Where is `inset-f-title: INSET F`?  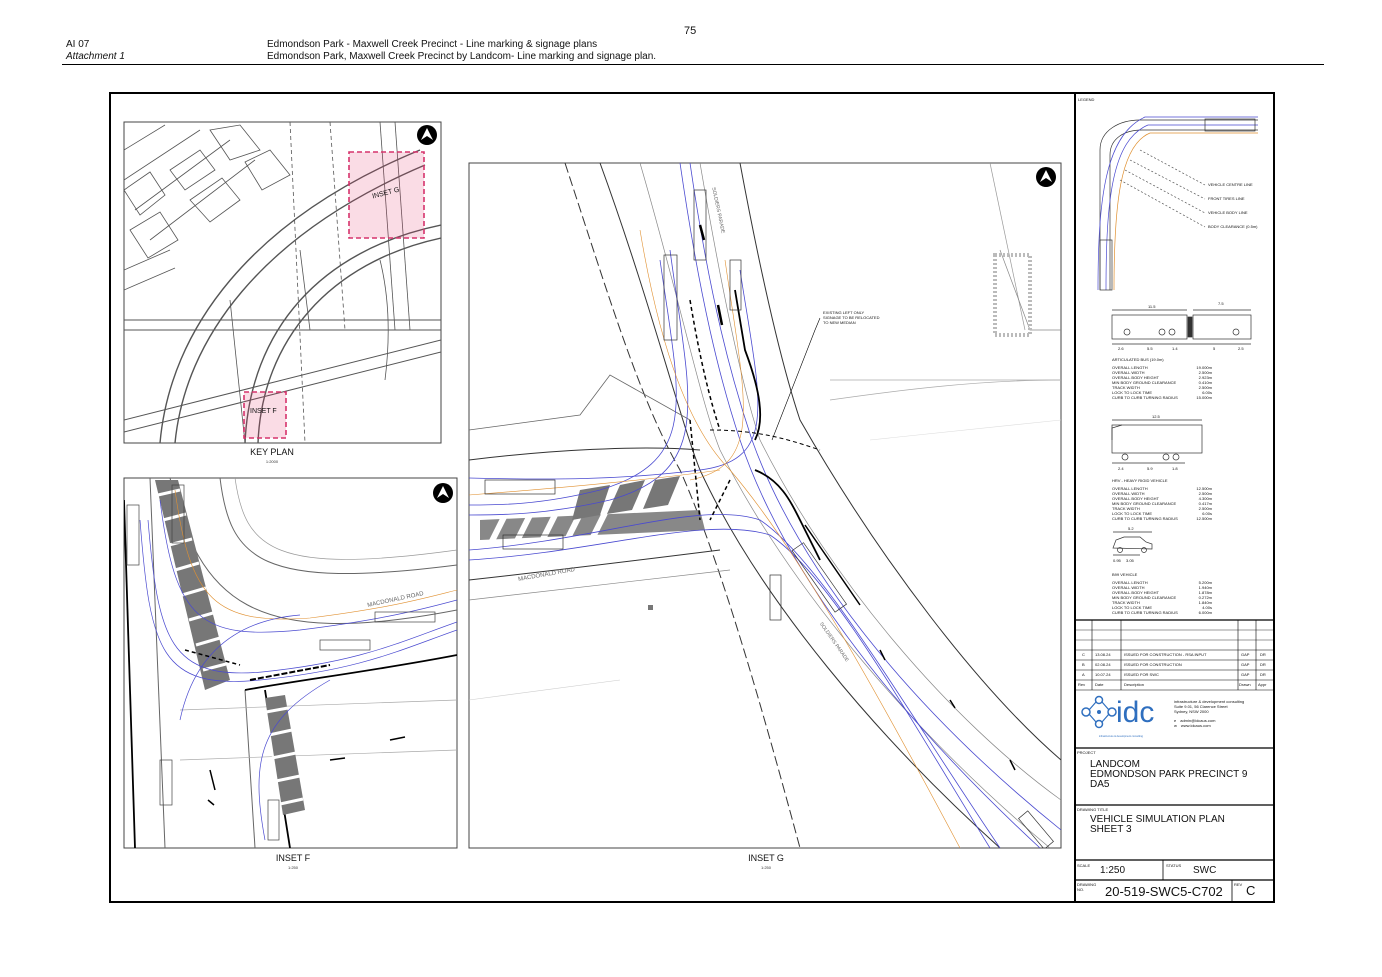
inset-f-title: INSET F is located at coordinates (293, 858).